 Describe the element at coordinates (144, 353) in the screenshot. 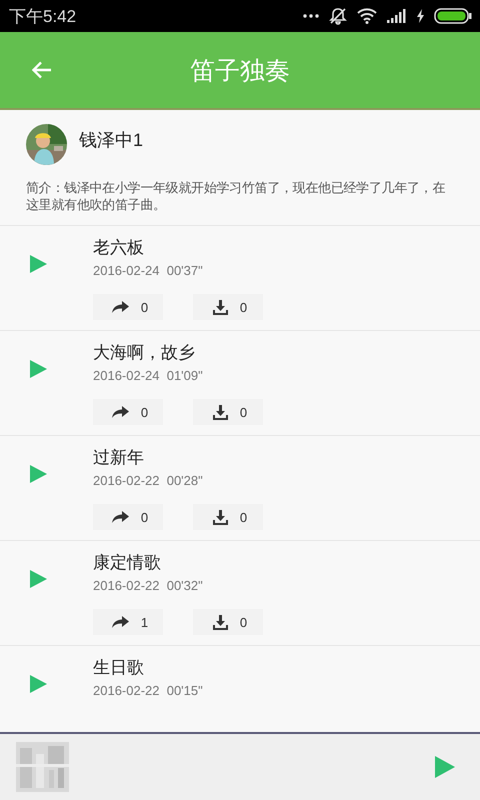

I see `track-title: 大海啊，故乡` at that location.